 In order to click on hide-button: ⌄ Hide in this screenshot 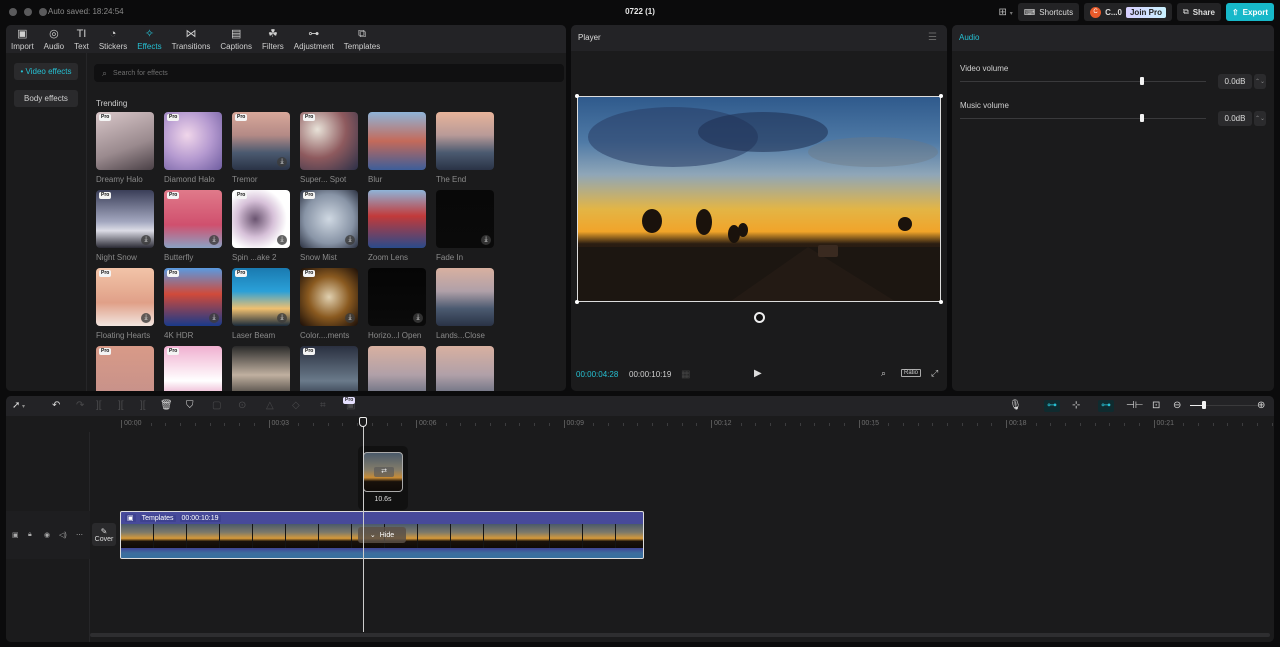, I will do `click(382, 535)`.